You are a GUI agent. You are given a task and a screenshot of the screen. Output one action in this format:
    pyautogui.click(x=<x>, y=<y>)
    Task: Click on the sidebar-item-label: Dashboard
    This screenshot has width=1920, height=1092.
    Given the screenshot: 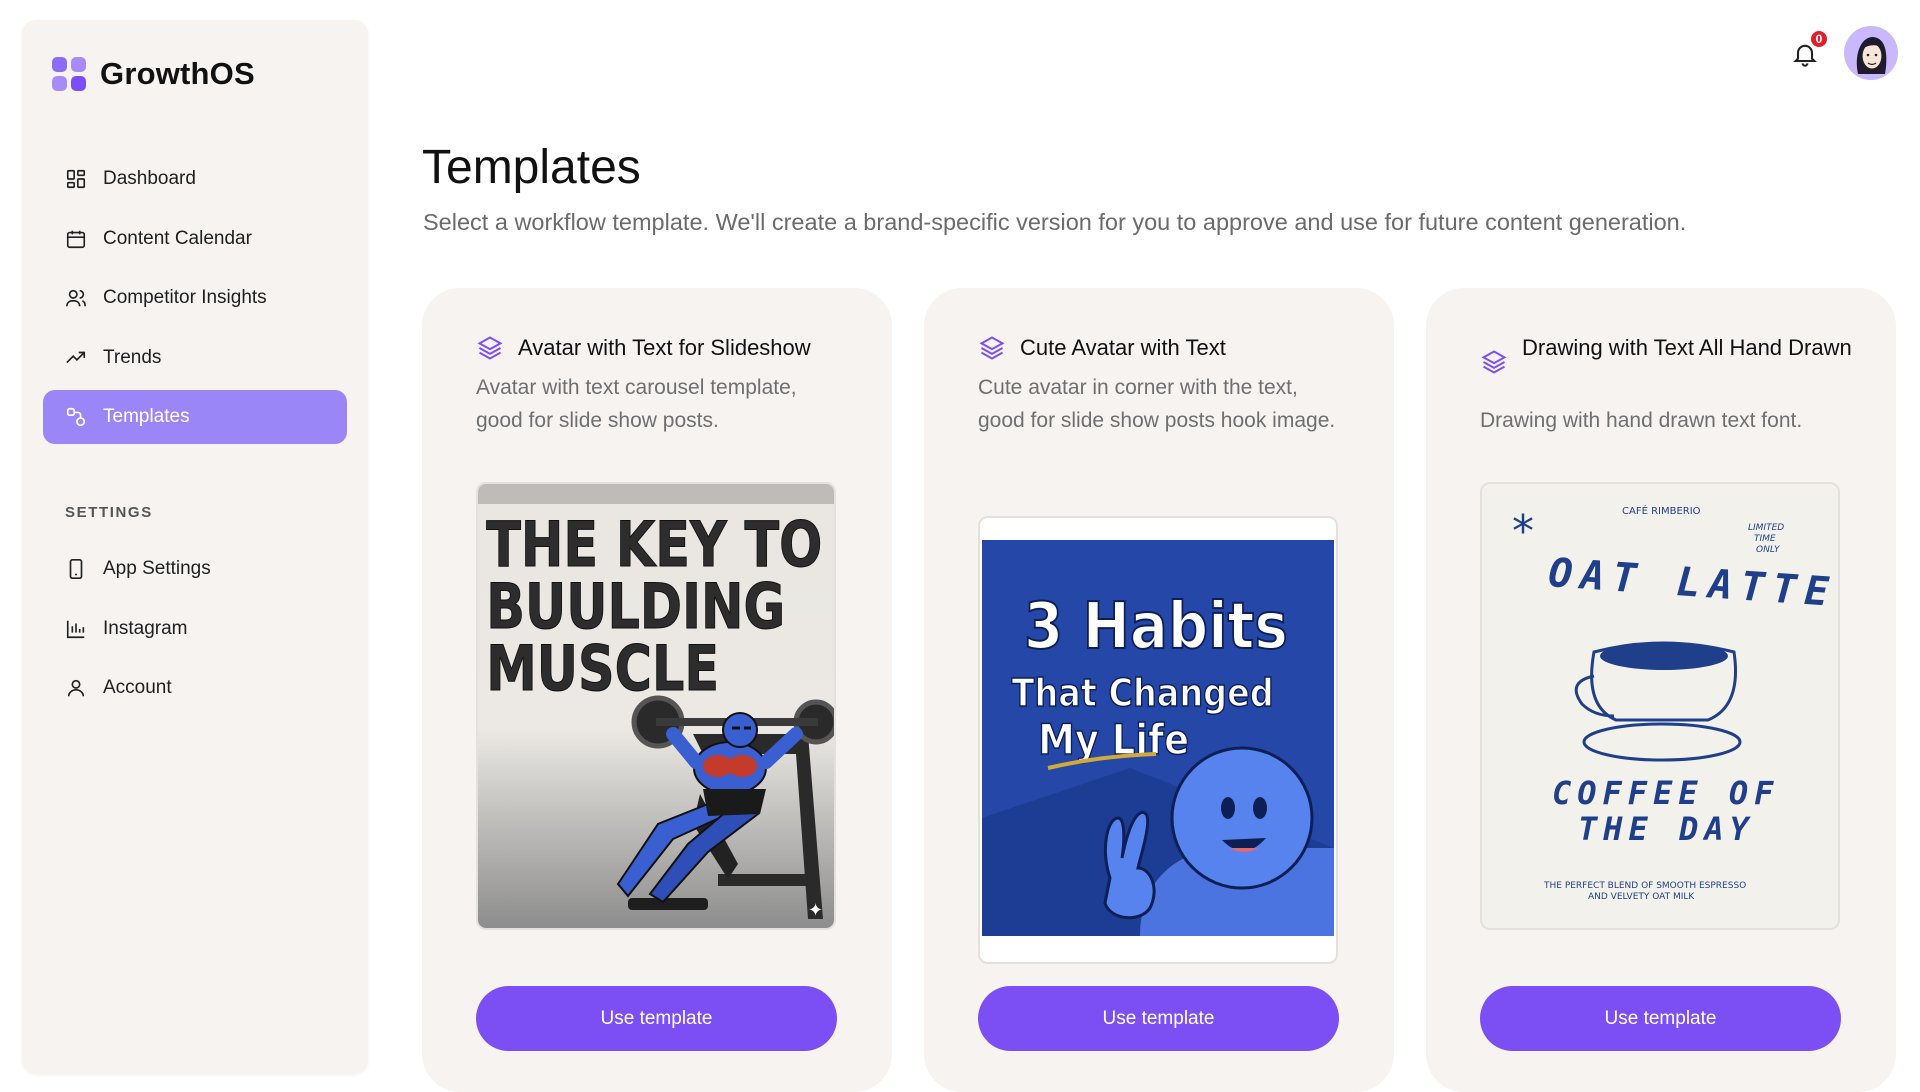 What is the action you would take?
    pyautogui.click(x=149, y=178)
    